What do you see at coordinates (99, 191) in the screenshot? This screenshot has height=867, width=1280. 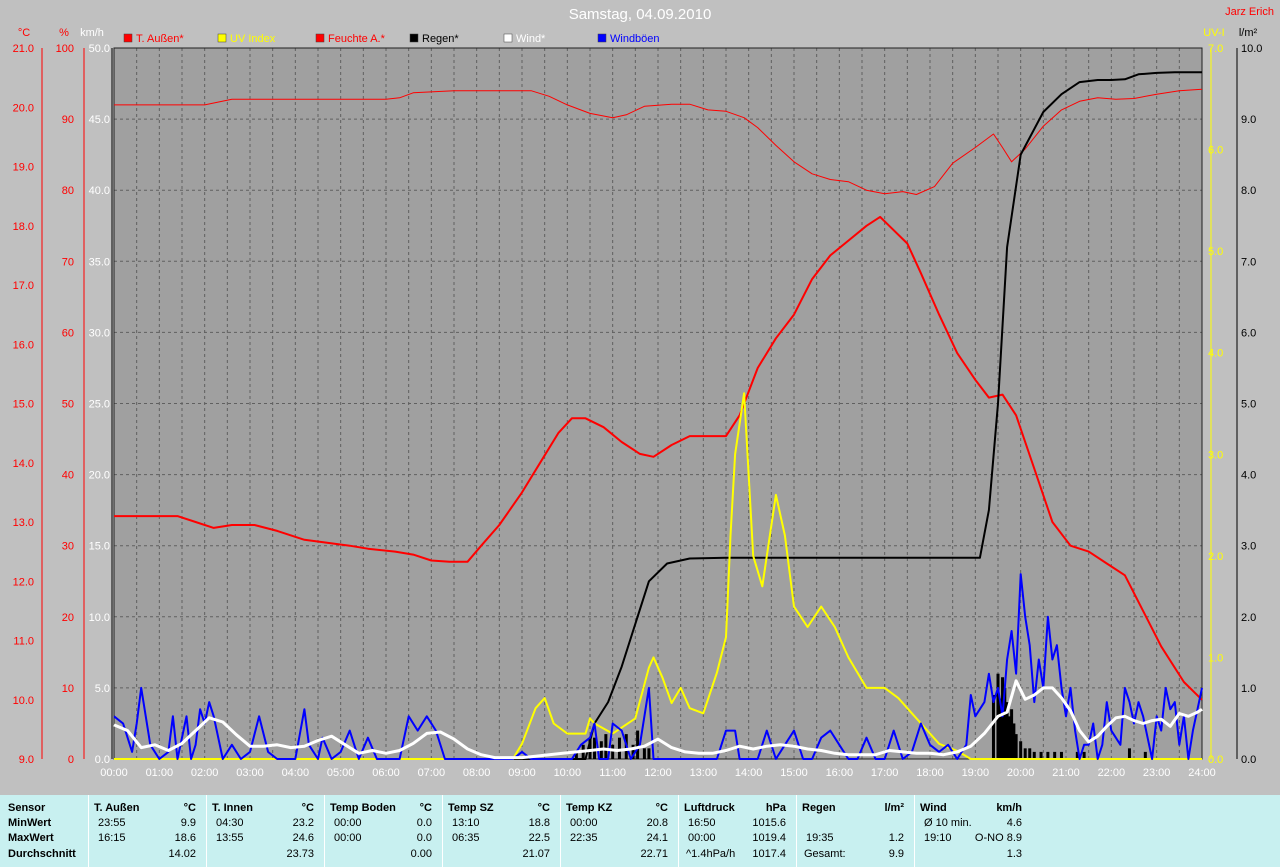 I see `tick-label-wind: 40.0` at bounding box center [99, 191].